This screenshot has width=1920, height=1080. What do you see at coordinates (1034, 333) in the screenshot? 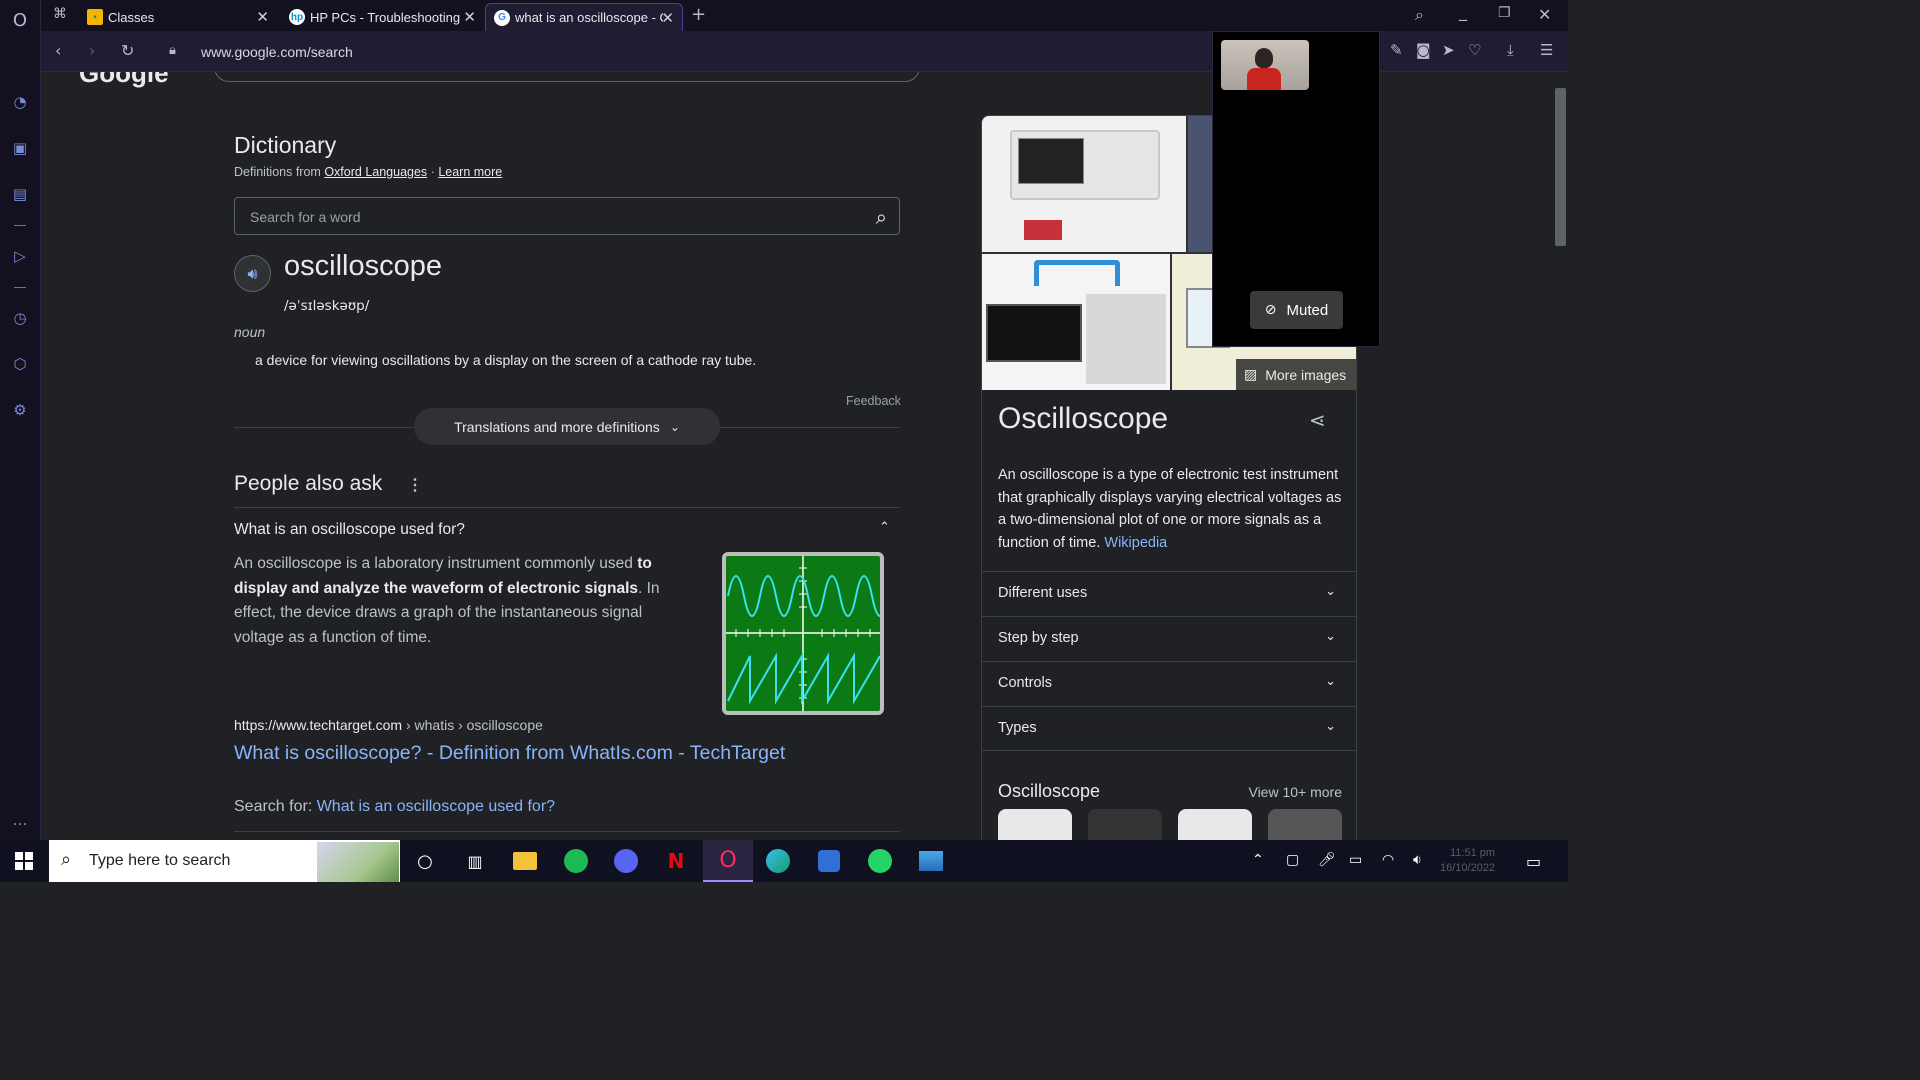
I see `scope-screen` at bounding box center [1034, 333].